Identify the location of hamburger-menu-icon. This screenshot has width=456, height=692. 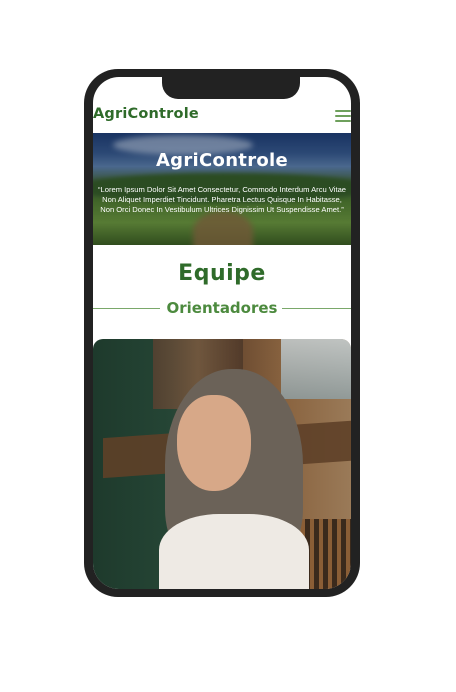
(343, 116).